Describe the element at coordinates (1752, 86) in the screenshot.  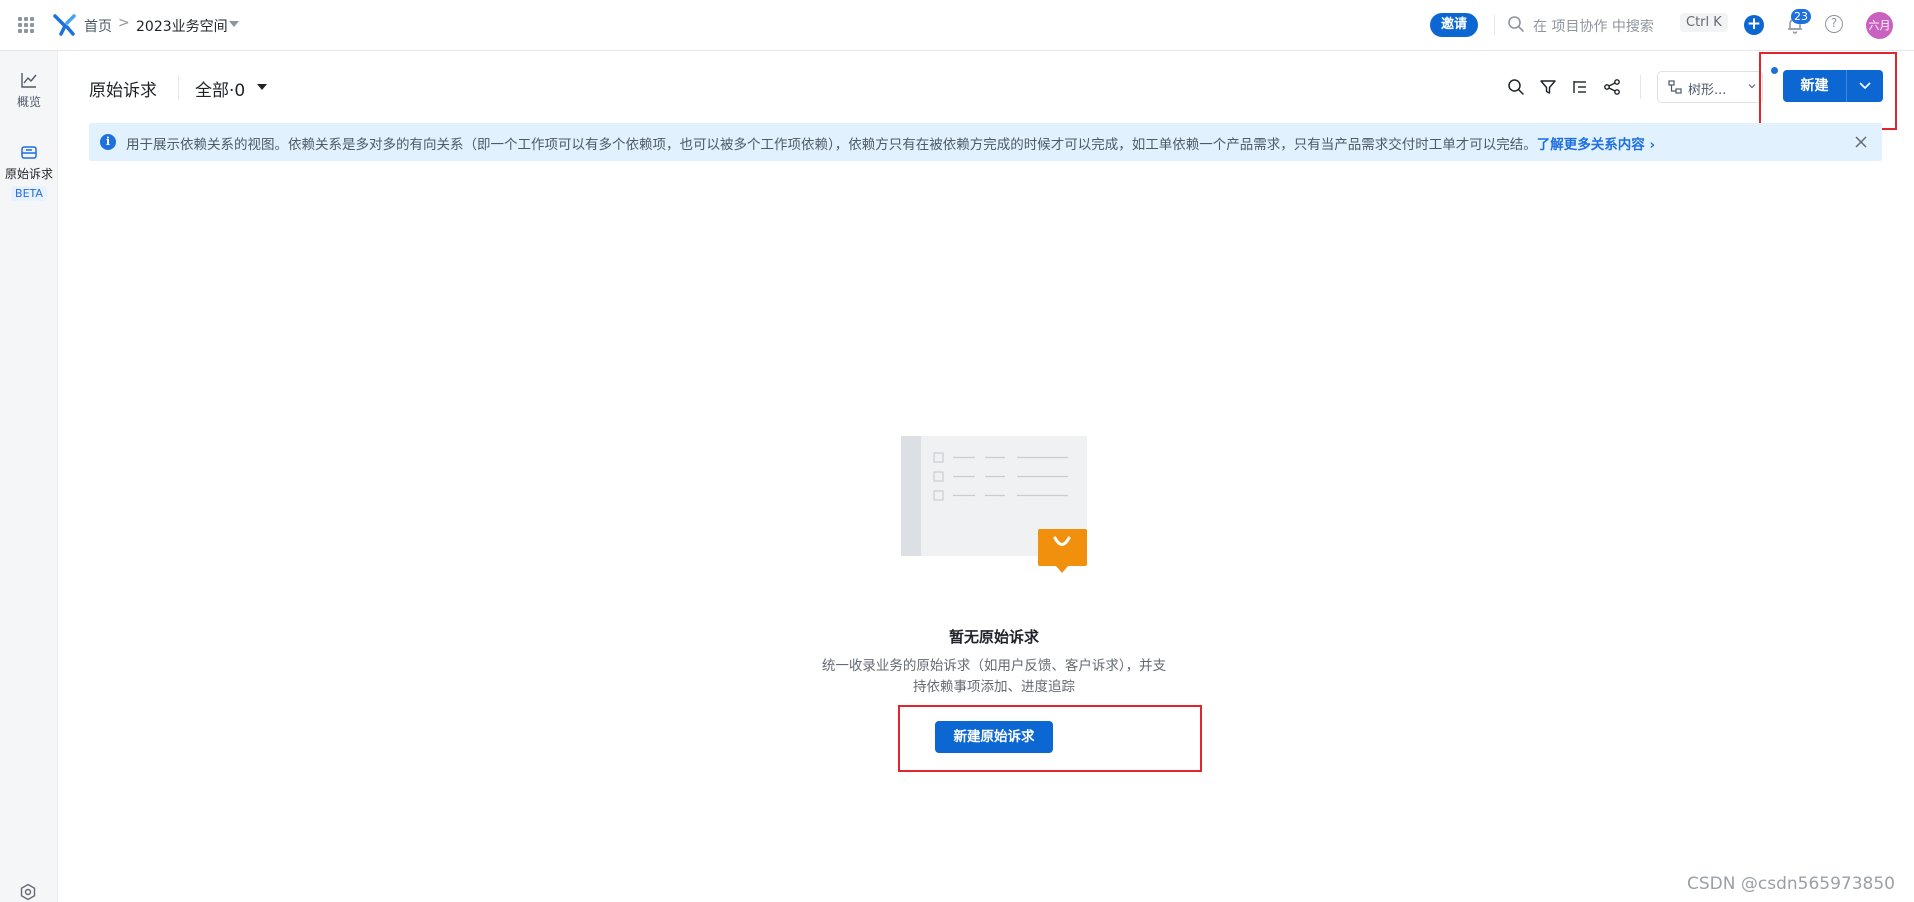
I see `chevron-down-icon` at that location.